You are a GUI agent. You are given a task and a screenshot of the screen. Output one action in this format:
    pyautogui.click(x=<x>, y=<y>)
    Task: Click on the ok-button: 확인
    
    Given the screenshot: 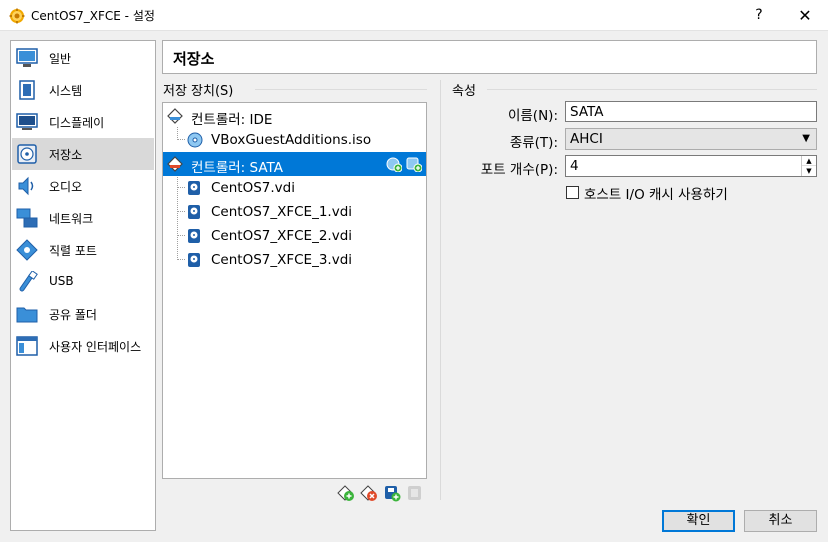 What is the action you would take?
    pyautogui.click(x=698, y=521)
    